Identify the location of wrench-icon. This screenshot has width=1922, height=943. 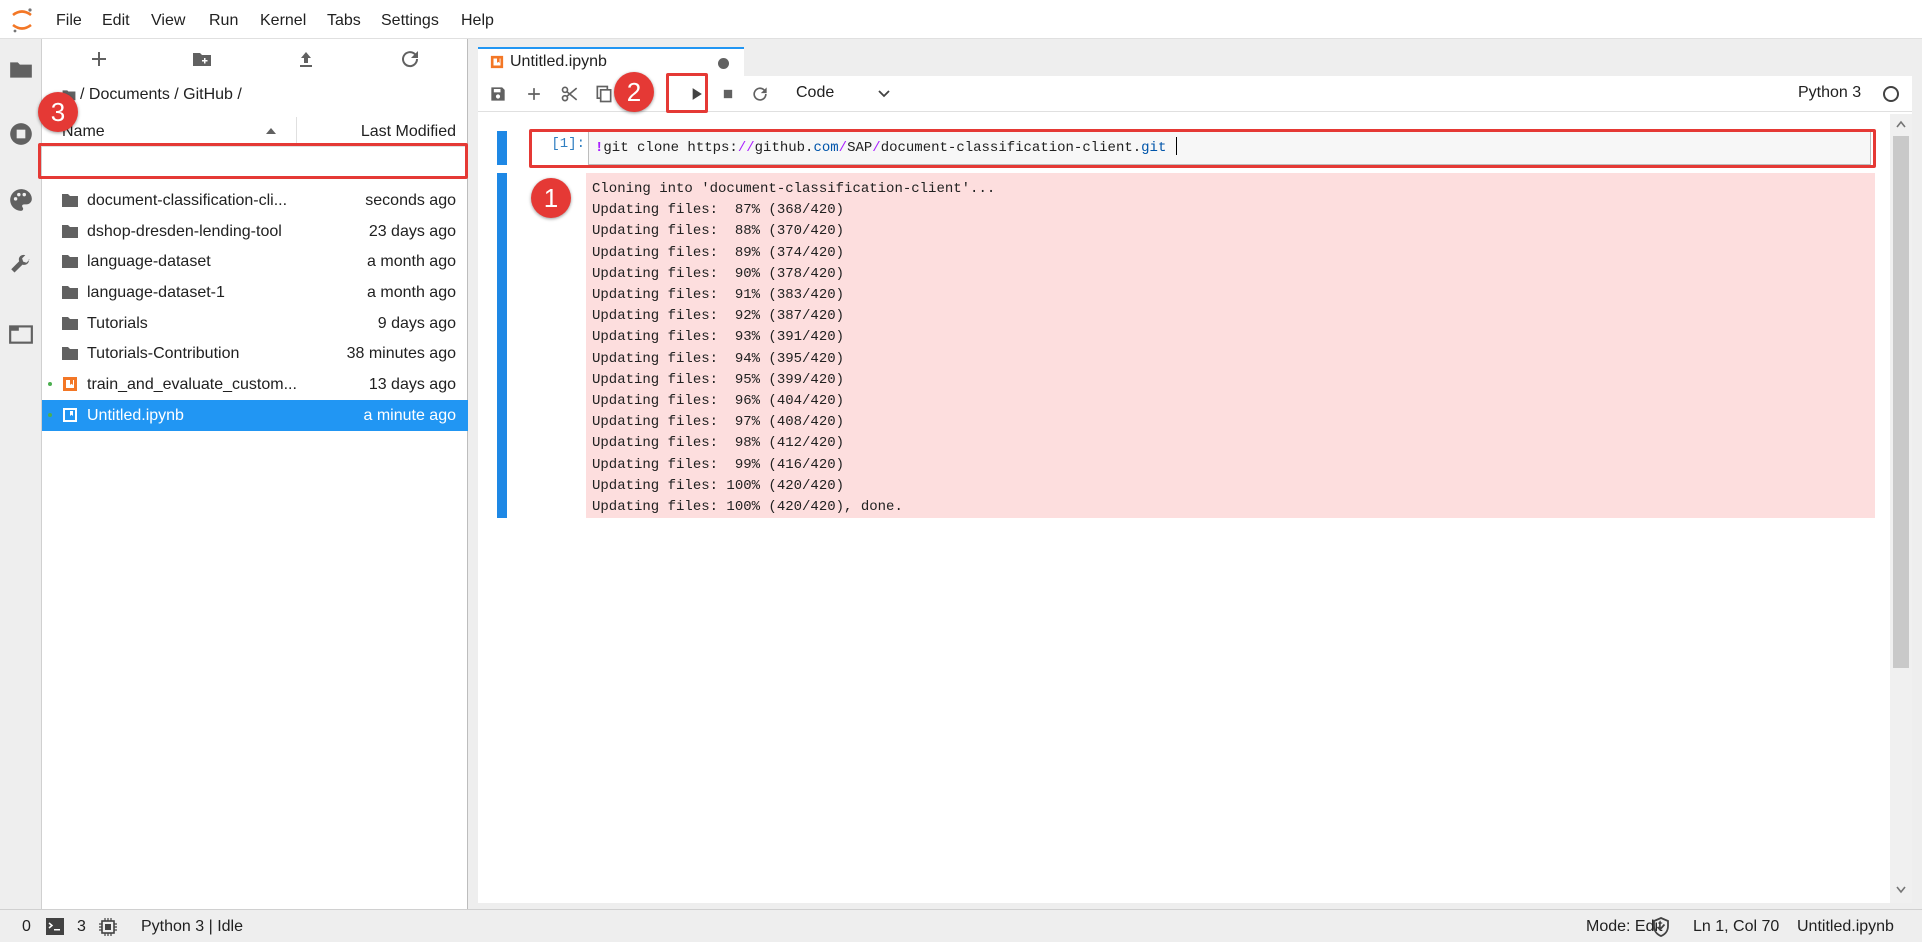
(21, 266).